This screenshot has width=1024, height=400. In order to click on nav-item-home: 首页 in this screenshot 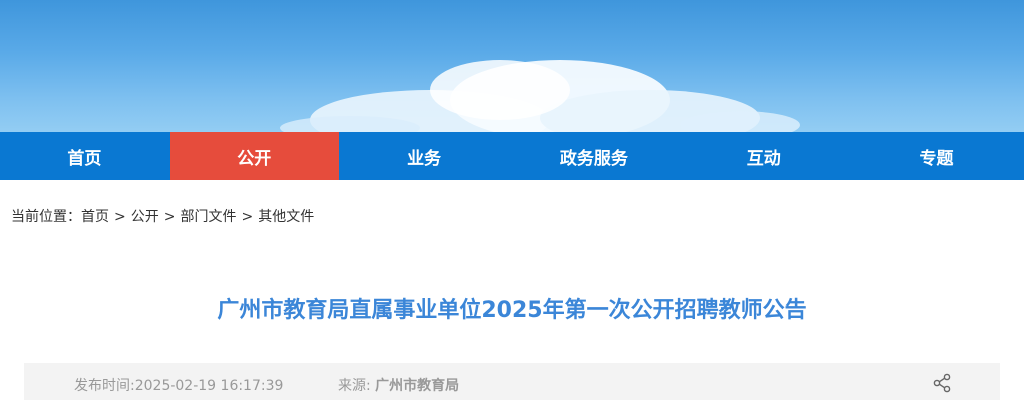, I will do `click(84, 156)`.